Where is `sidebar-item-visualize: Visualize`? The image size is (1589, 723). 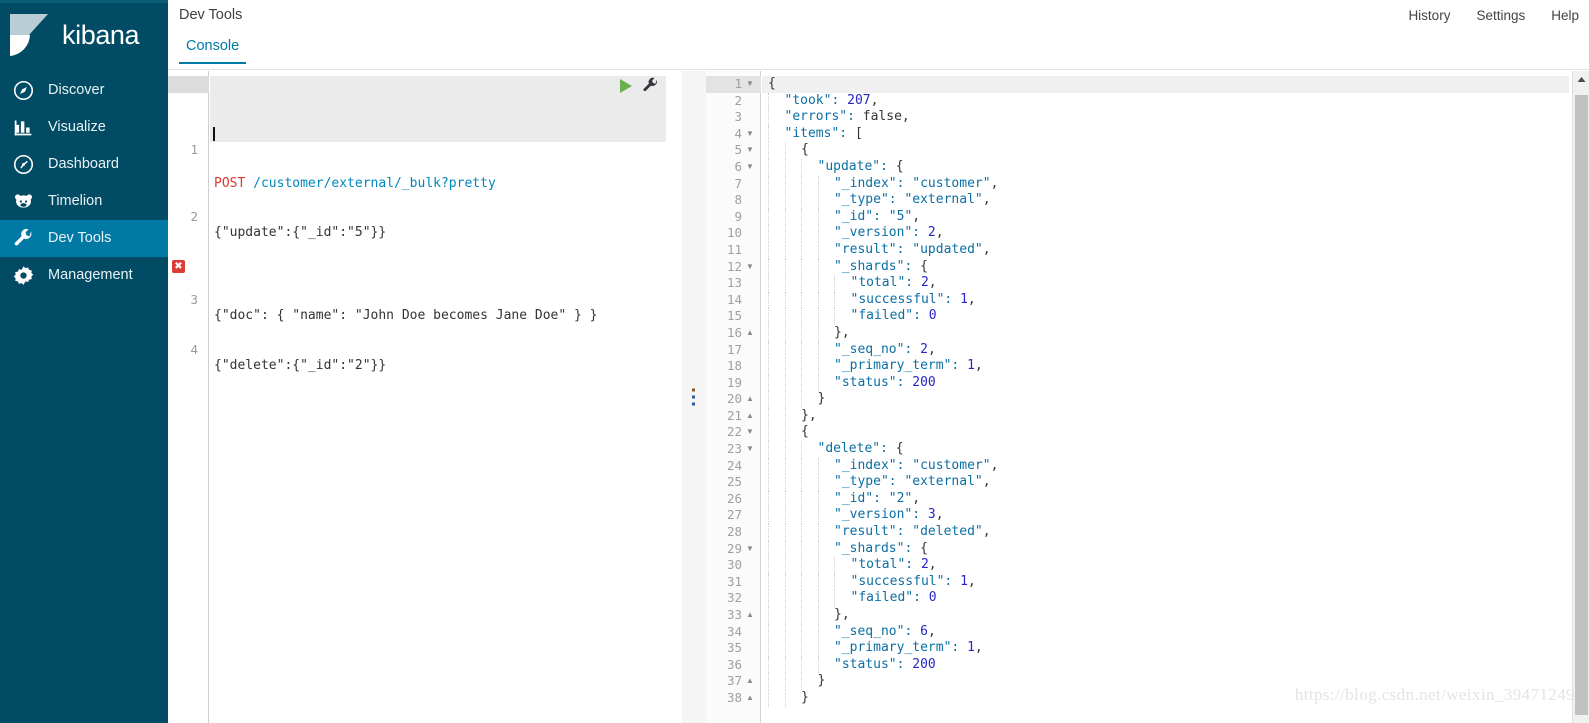
sidebar-item-visualize: Visualize is located at coordinates (84, 127).